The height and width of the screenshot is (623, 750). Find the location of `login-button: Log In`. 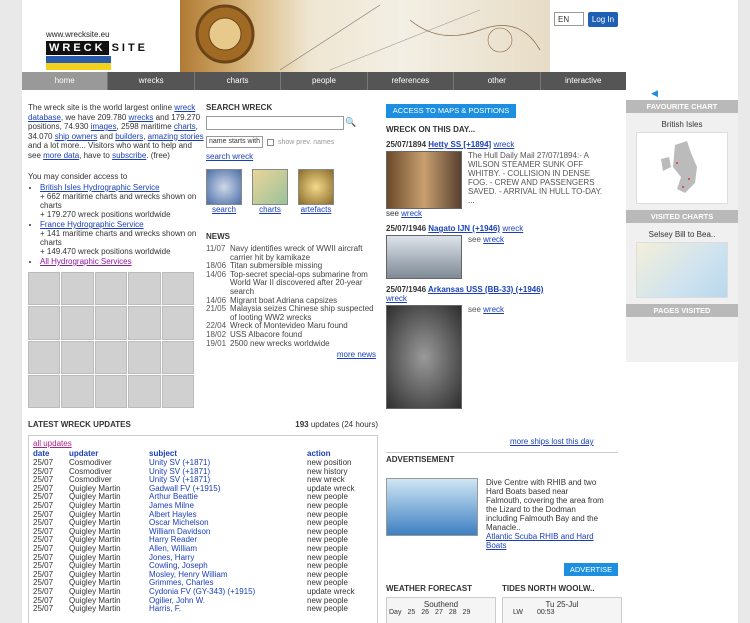

login-button: Log In is located at coordinates (603, 19).